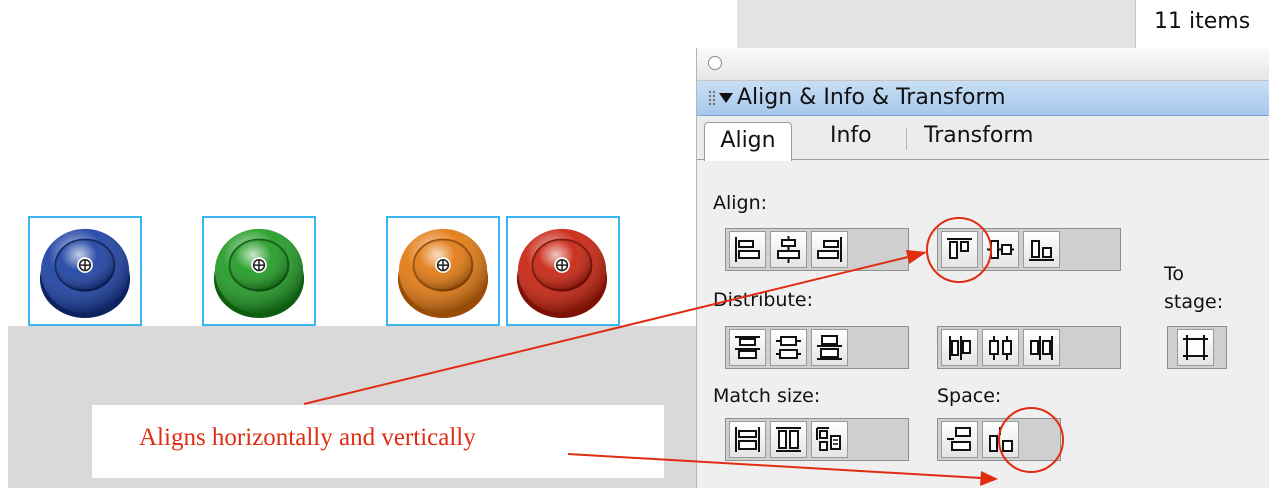 The width and height of the screenshot is (1269, 488). I want to click on align-right-edge-icon, so click(829, 249).